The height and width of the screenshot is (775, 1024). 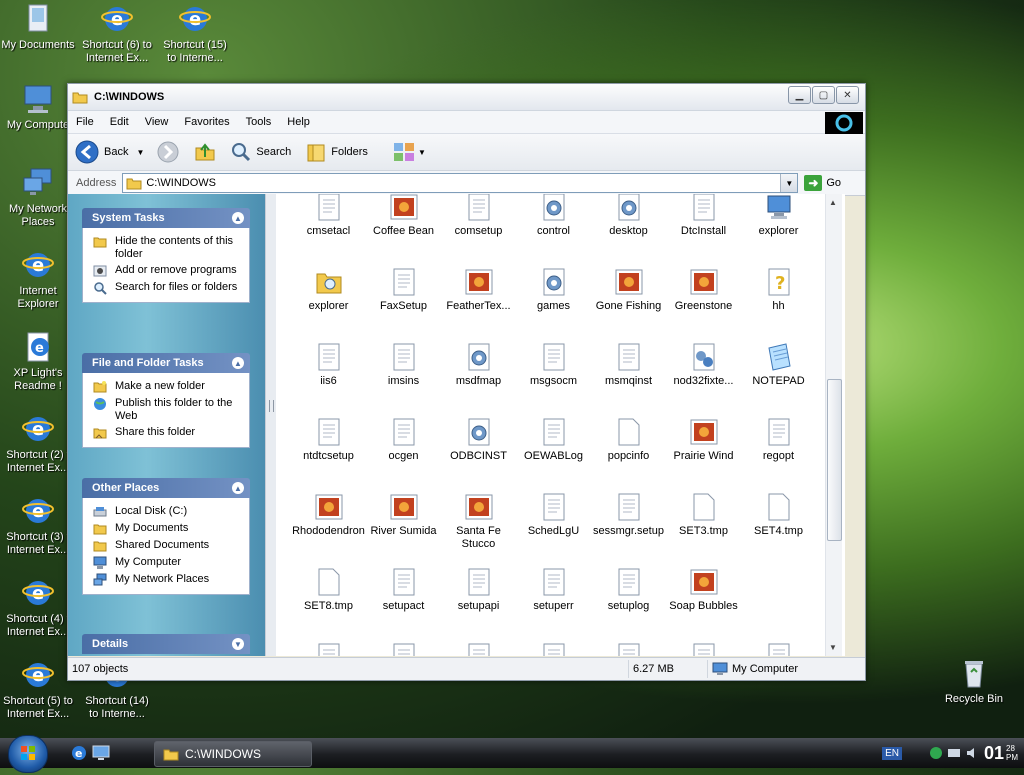 What do you see at coordinates (403, 590) in the screenshot?
I see `file-item: setupact` at bounding box center [403, 590].